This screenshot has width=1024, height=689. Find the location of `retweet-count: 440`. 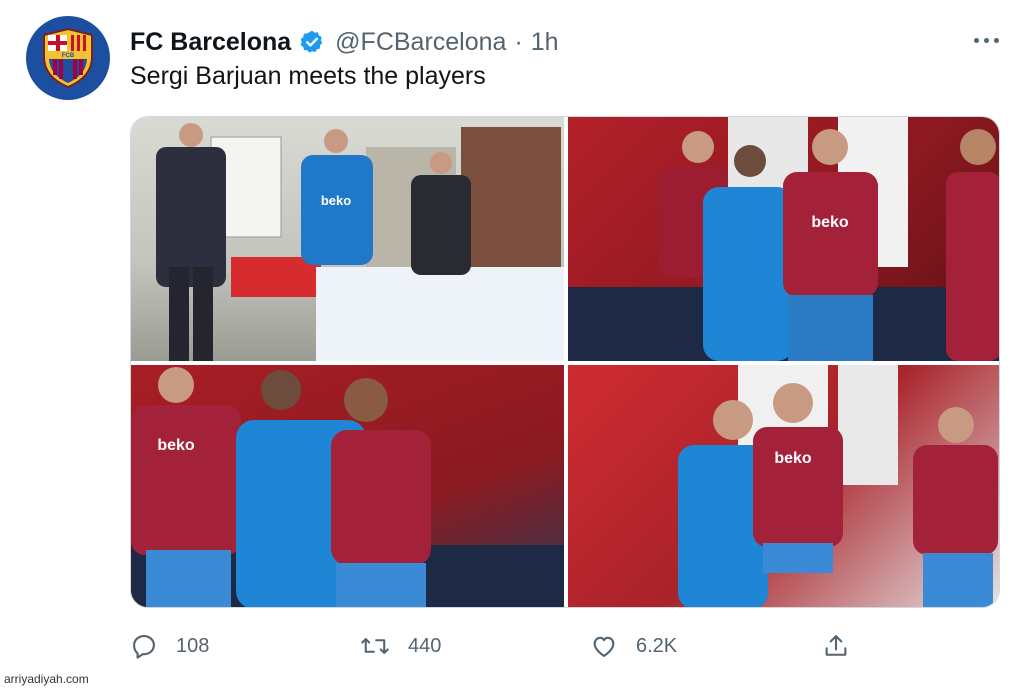

retweet-count: 440 is located at coordinates (425, 645).